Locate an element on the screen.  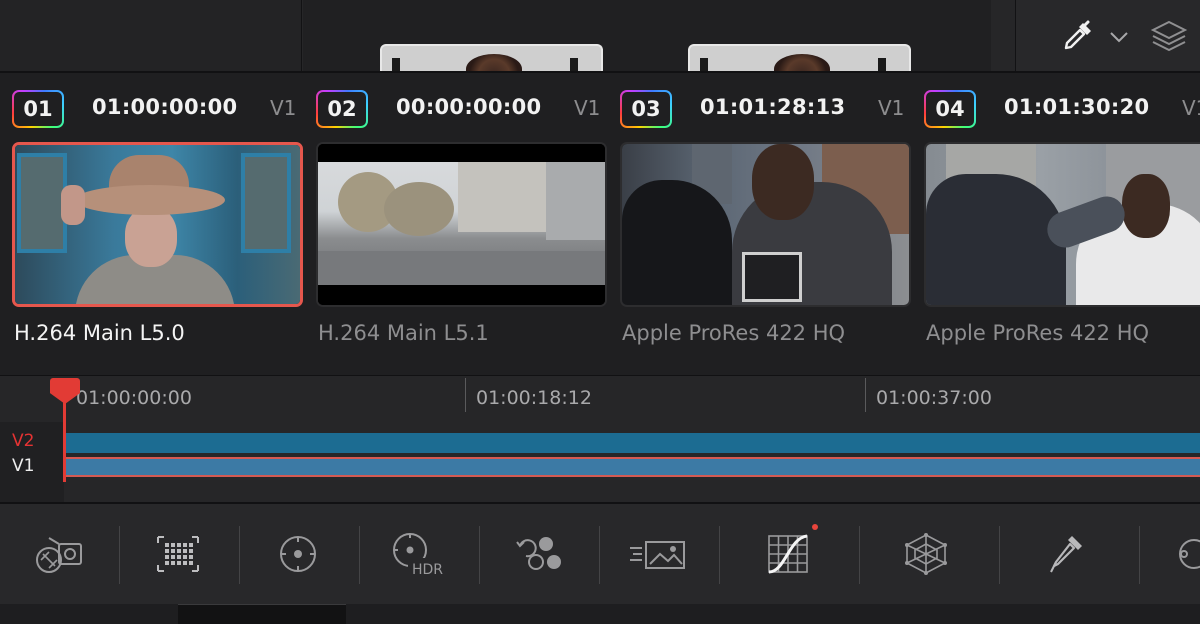
clip-number-badge: 02 is located at coordinates (342, 109).